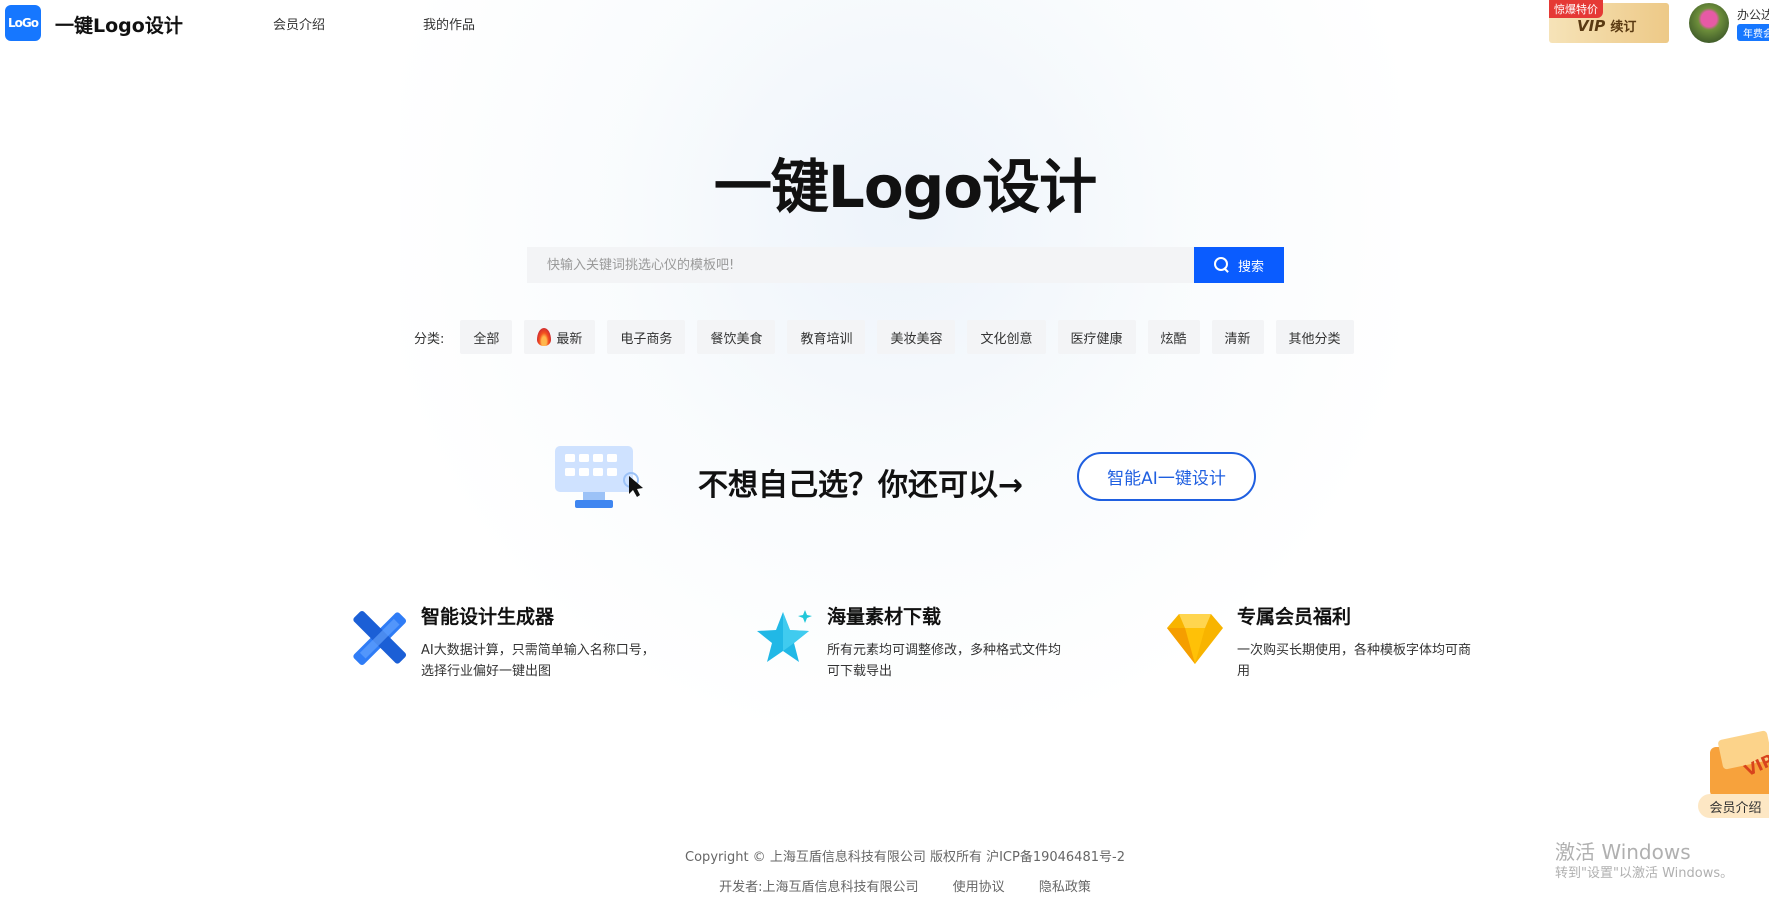 The height and width of the screenshot is (903, 1769). What do you see at coordinates (784, 636) in the screenshot?
I see `star-icon` at bounding box center [784, 636].